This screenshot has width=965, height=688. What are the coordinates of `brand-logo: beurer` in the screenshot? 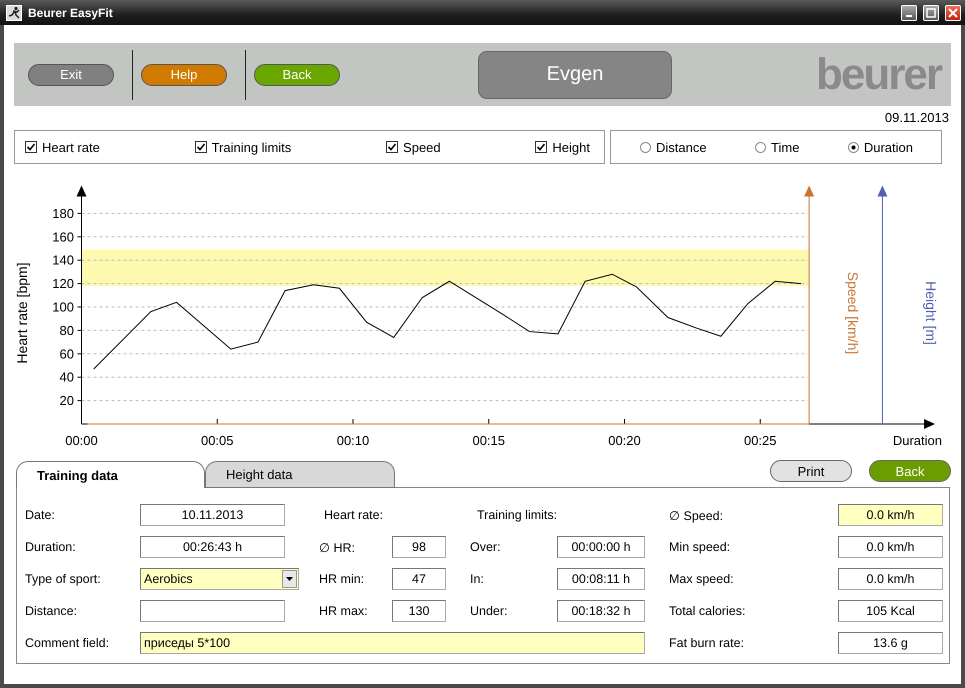 It's located at (878, 75).